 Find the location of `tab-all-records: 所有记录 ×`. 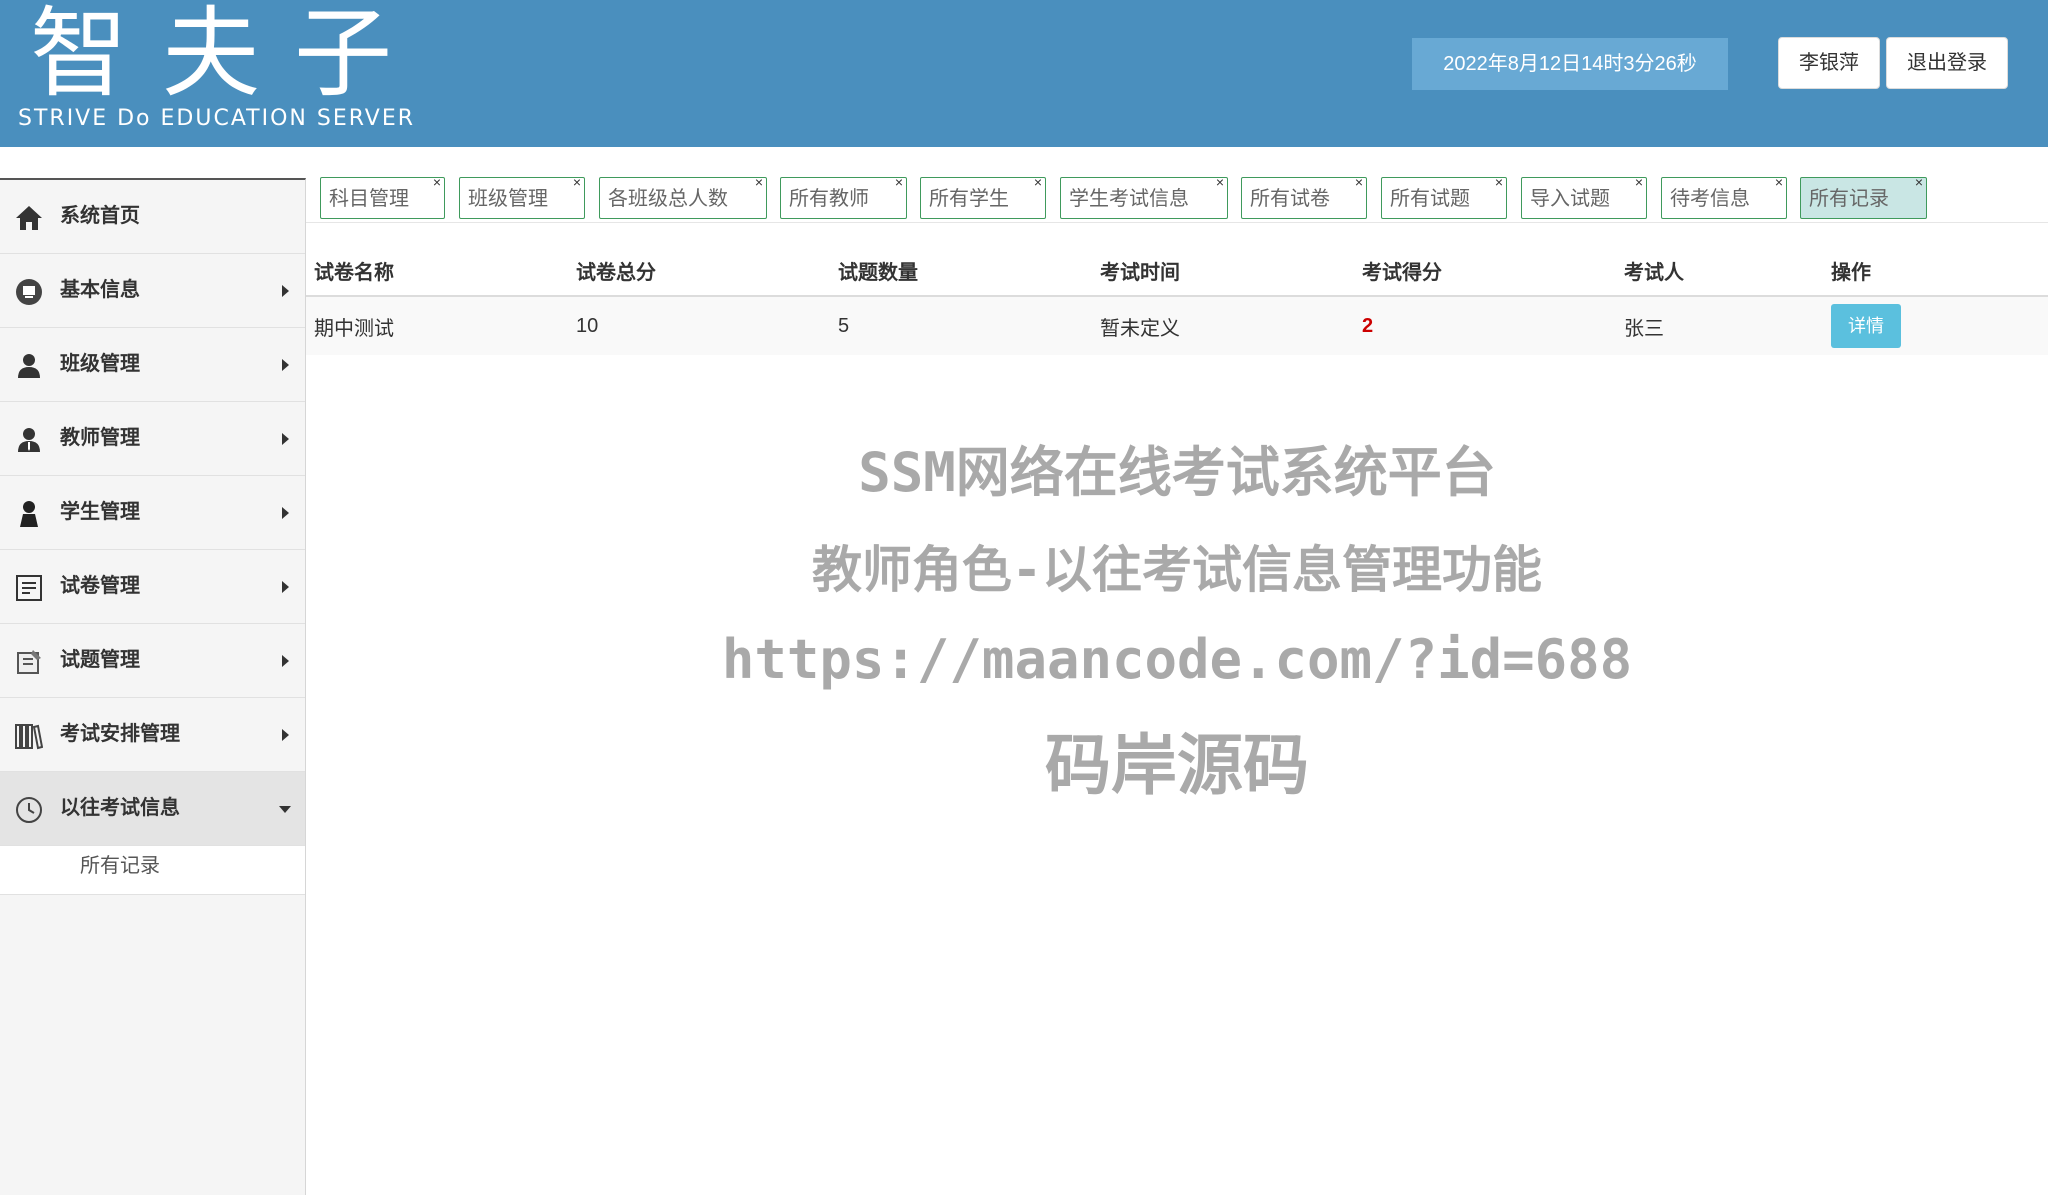

tab-all-records: 所有记录 × is located at coordinates (1863, 196).